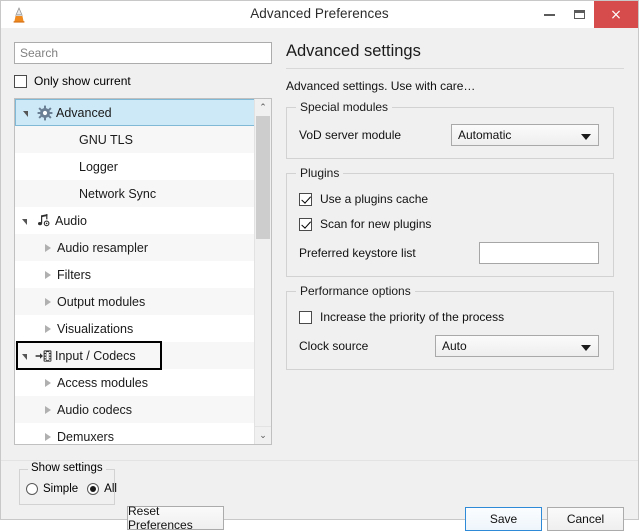  I want to click on scan-new-plugins-row: Scan for new plugins, so click(450, 224).